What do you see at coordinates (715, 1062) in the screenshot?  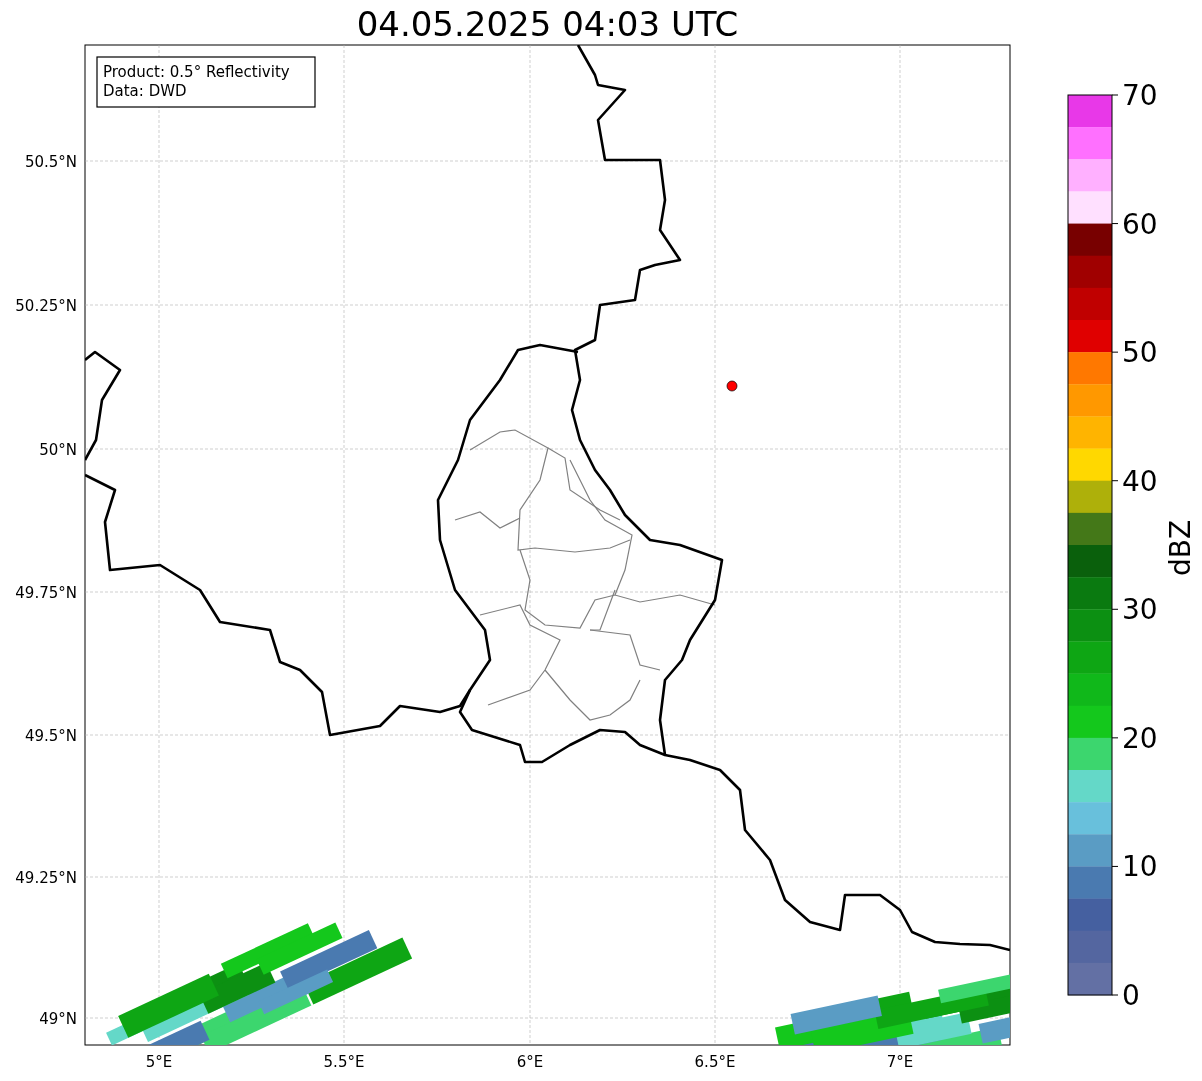 I see `longitude-label: 6.5°E` at bounding box center [715, 1062].